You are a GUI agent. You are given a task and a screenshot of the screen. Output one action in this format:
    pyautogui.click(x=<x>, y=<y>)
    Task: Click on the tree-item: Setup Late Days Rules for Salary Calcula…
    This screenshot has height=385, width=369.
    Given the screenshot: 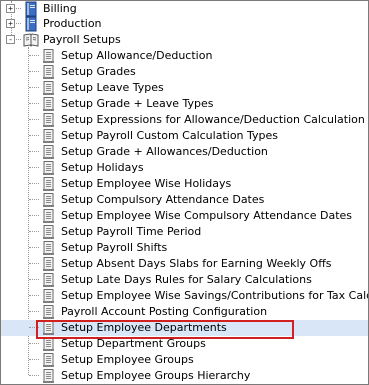 What is the action you would take?
    pyautogui.click(x=184, y=280)
    